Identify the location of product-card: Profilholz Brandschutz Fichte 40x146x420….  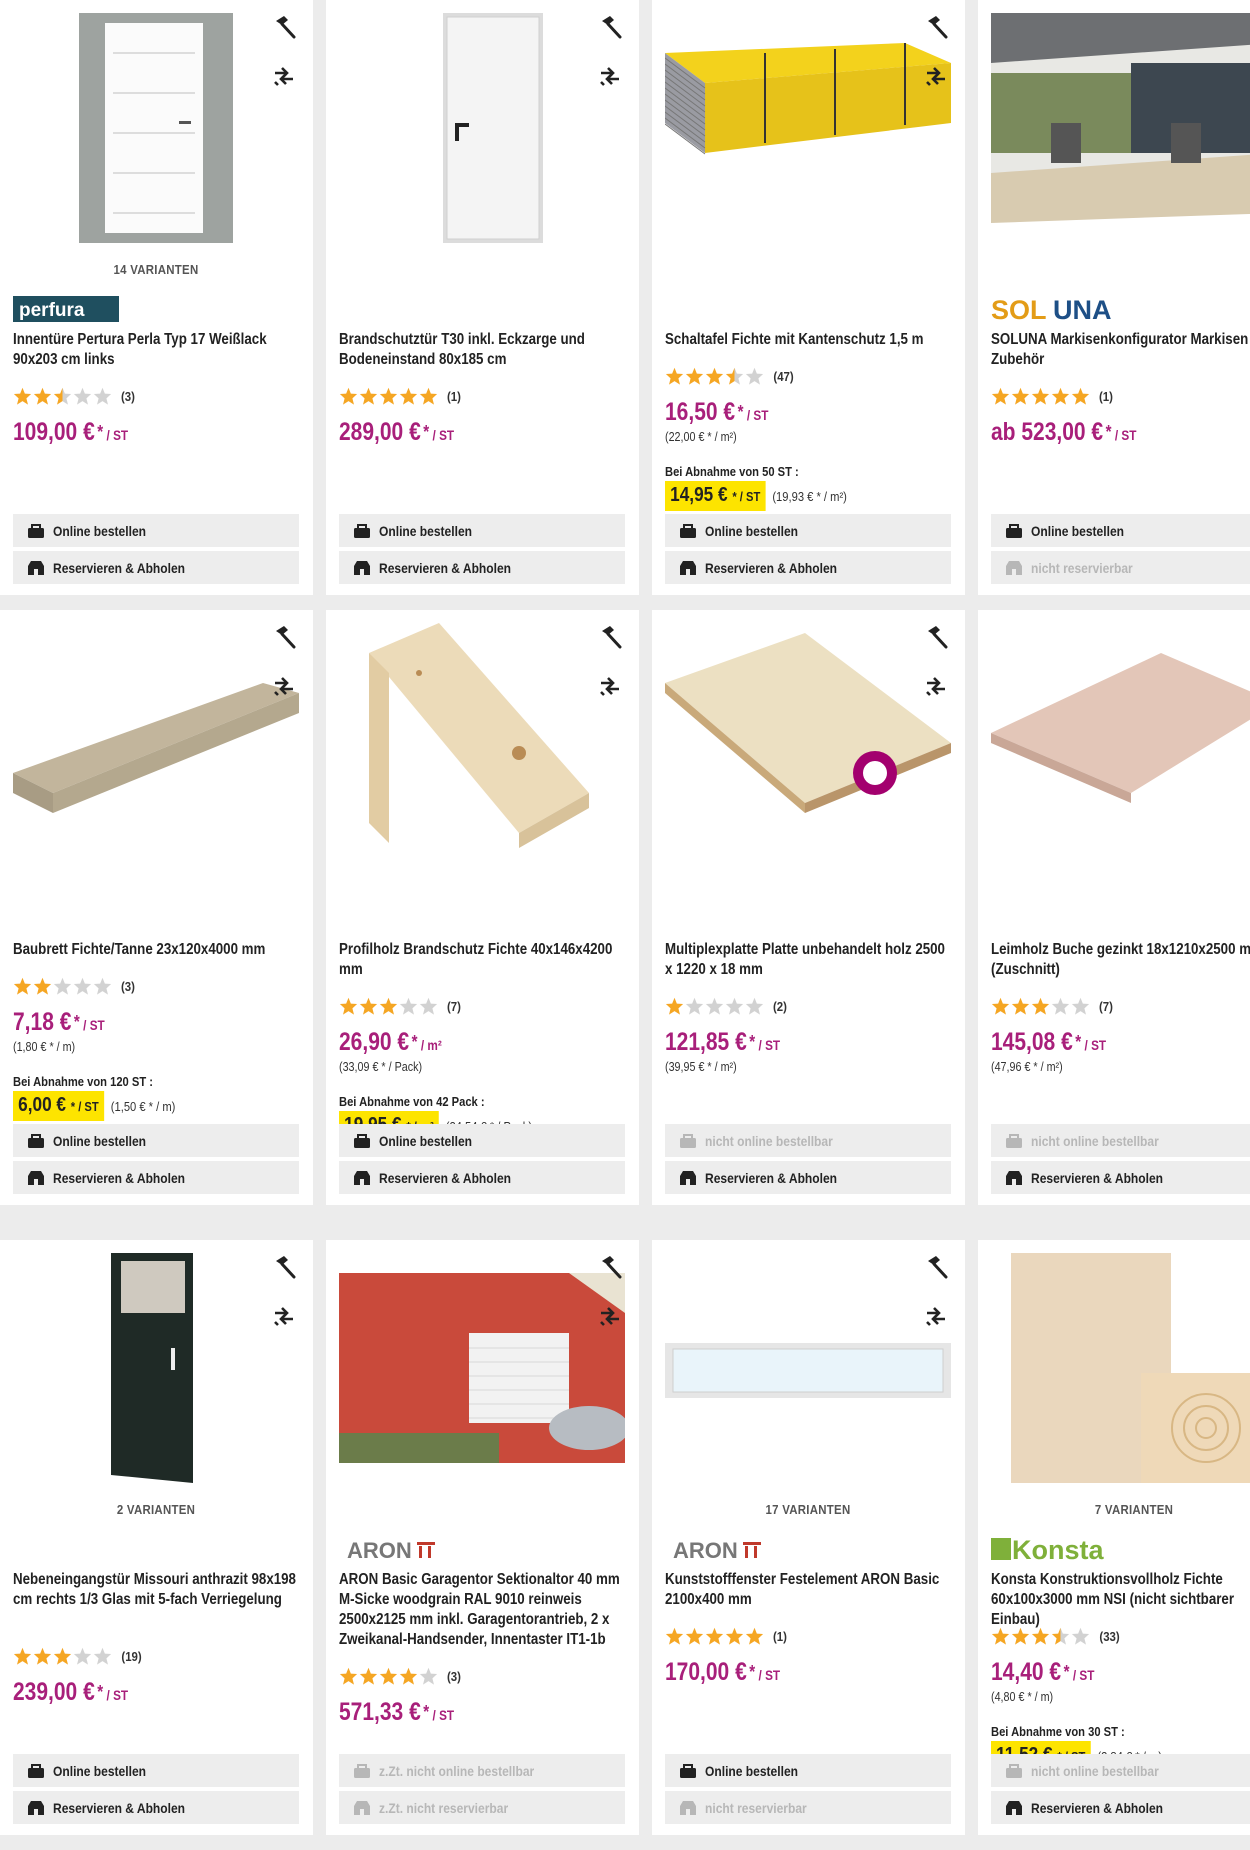
(482, 907).